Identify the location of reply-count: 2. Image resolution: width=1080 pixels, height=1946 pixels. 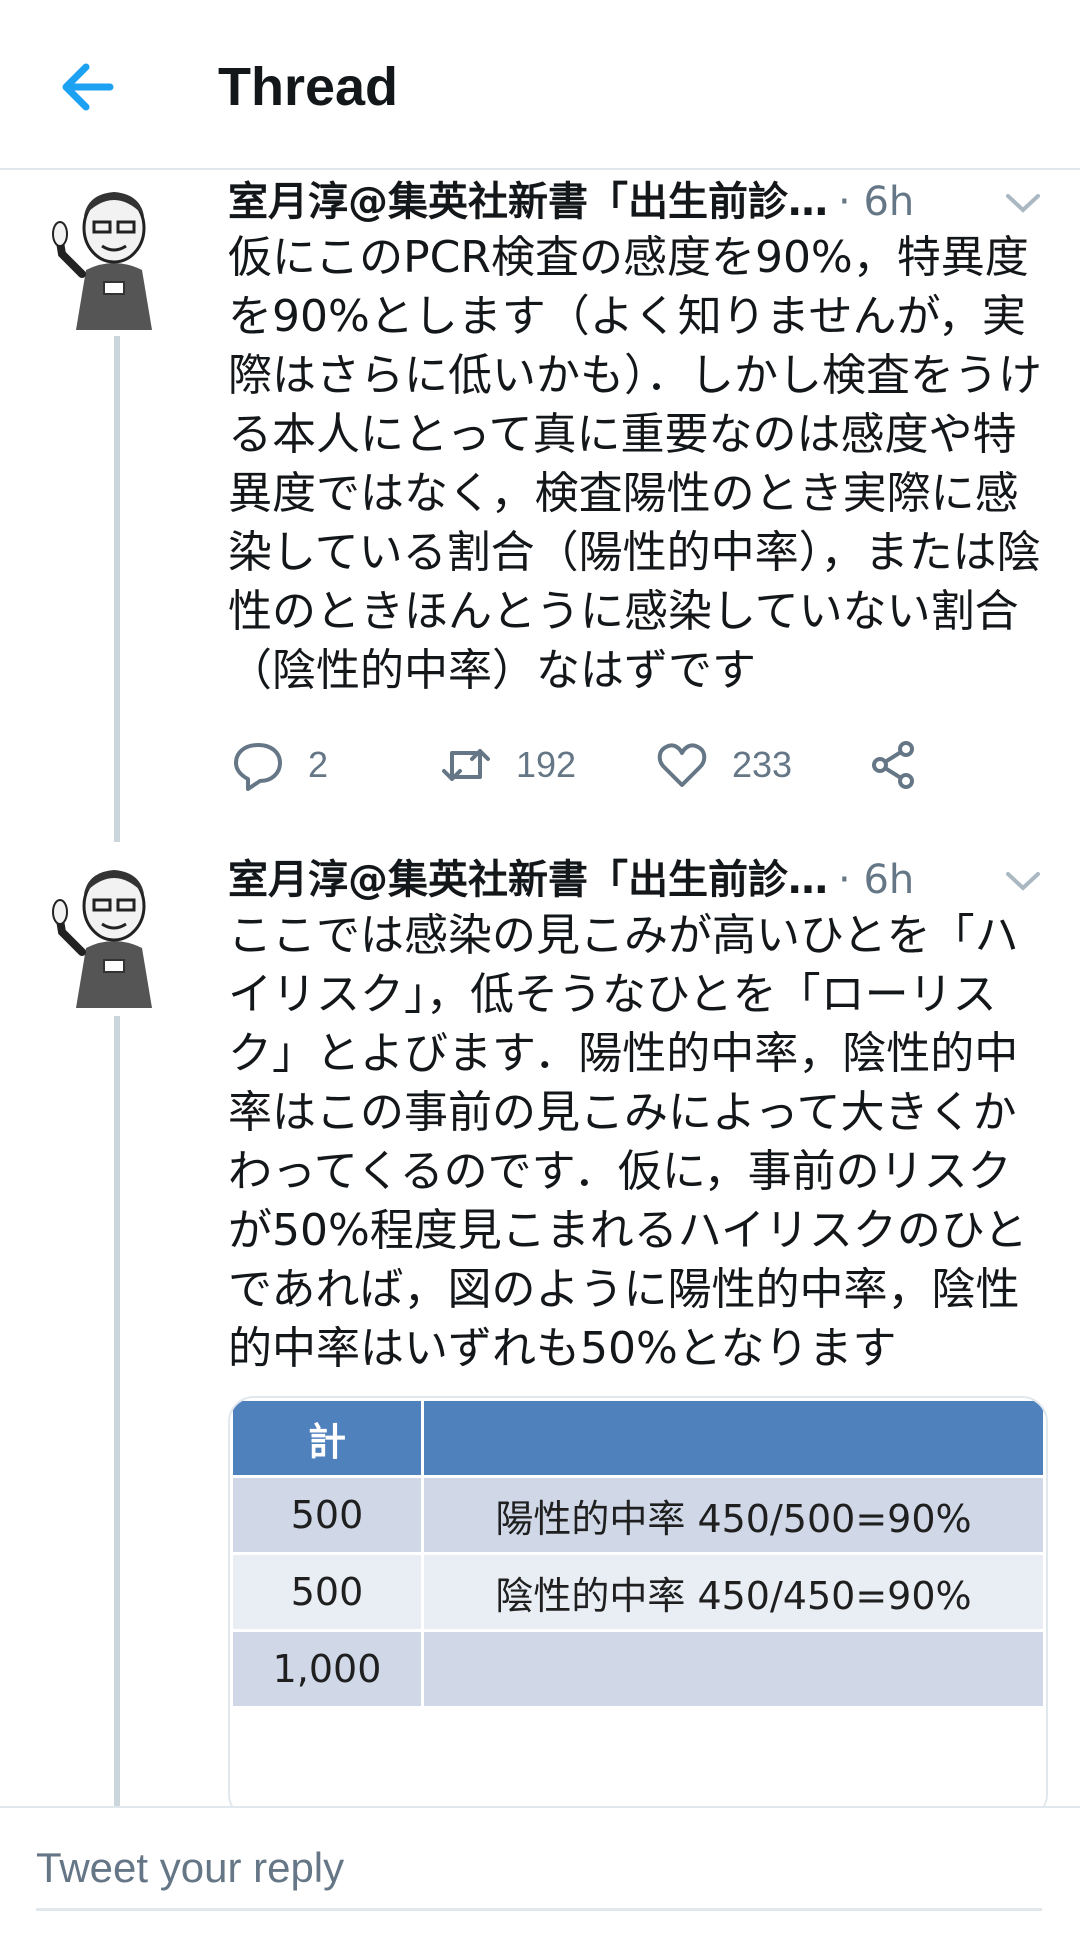
(318, 764).